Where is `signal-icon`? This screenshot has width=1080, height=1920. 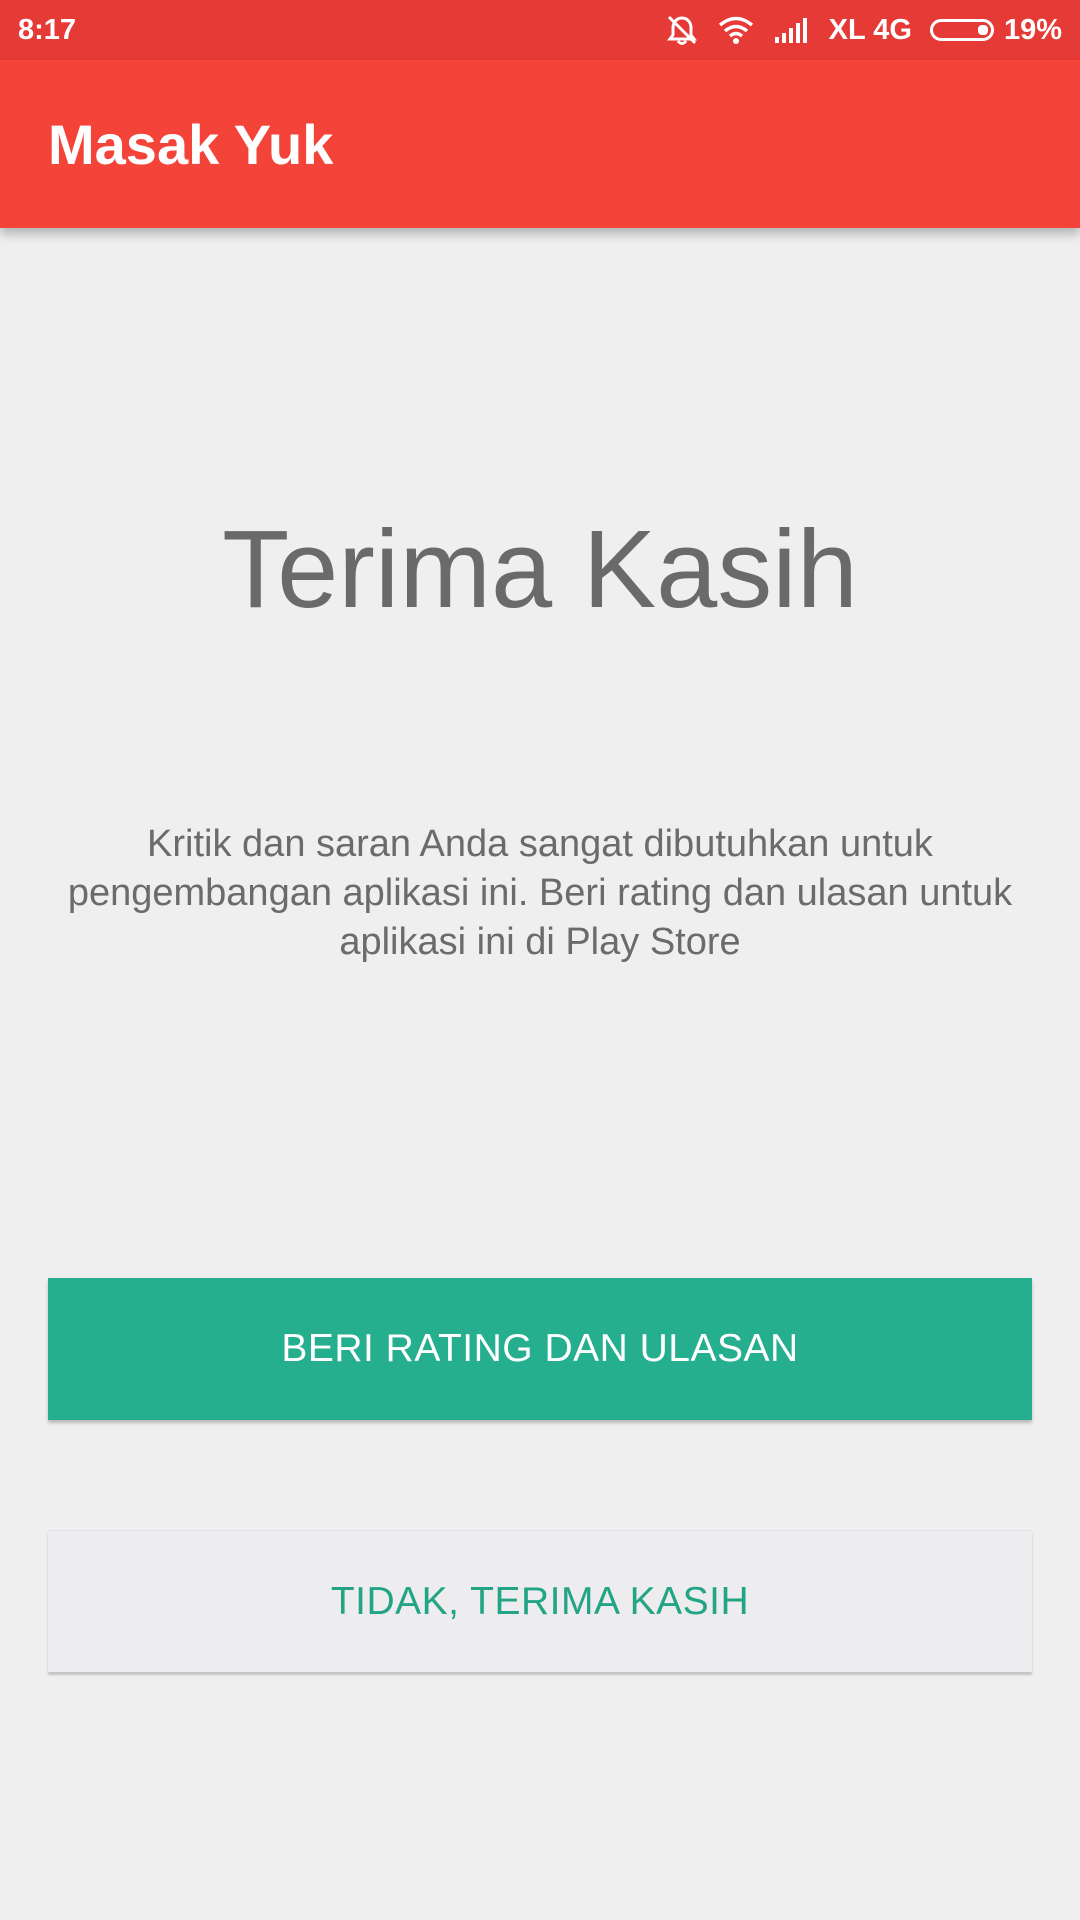 signal-icon is located at coordinates (792, 30).